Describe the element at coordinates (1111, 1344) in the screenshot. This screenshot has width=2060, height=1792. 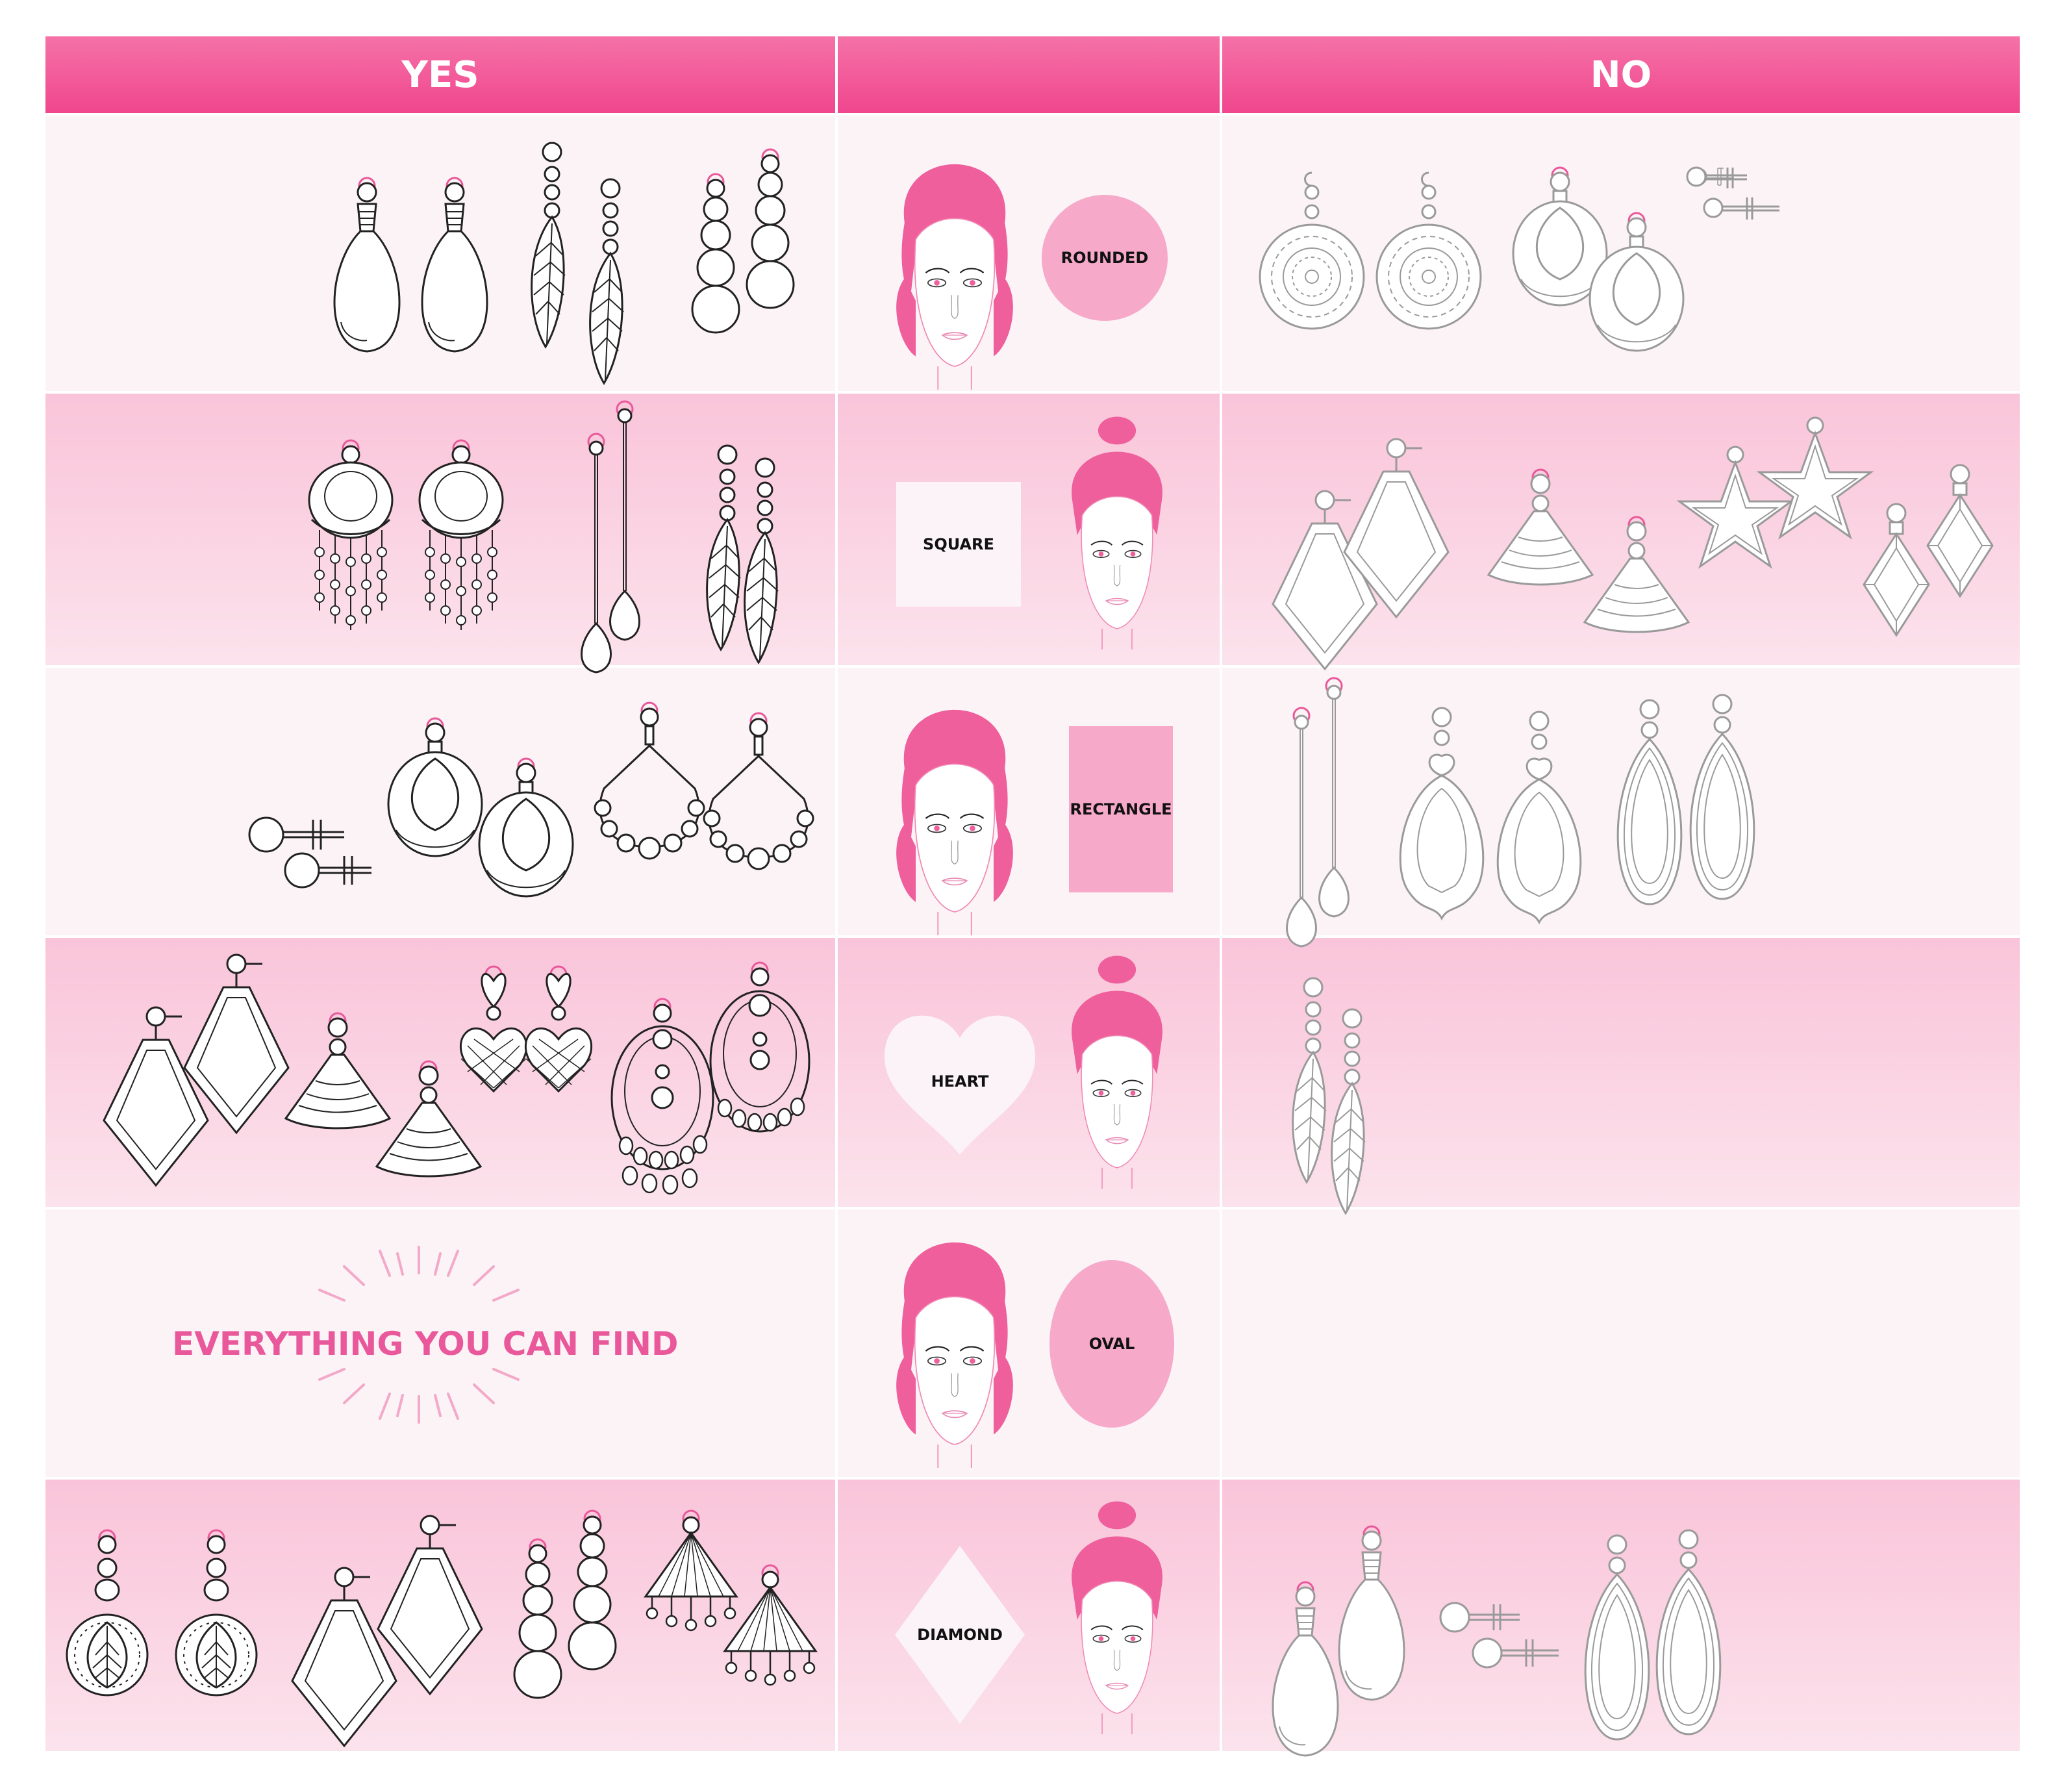
I see `shape-label-oval: OVAL` at that location.